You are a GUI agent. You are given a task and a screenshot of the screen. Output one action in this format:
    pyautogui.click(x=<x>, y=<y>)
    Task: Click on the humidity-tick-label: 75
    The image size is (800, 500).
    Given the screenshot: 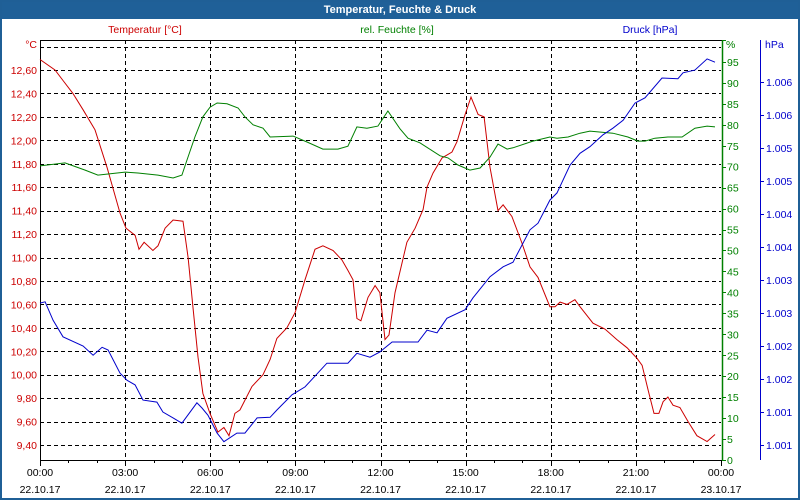 What is the action you would take?
    pyautogui.click(x=733, y=147)
    